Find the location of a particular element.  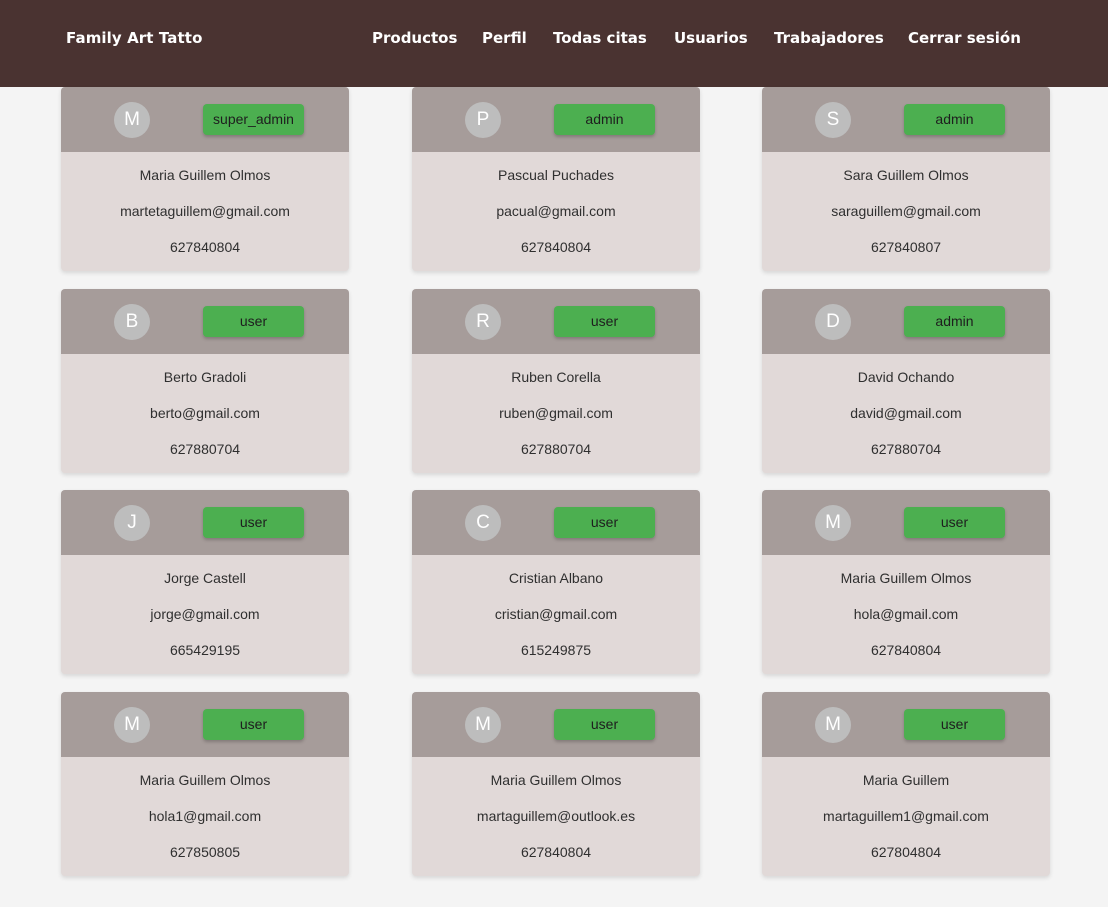

user-name: Maria Guillem is located at coordinates (906, 780).